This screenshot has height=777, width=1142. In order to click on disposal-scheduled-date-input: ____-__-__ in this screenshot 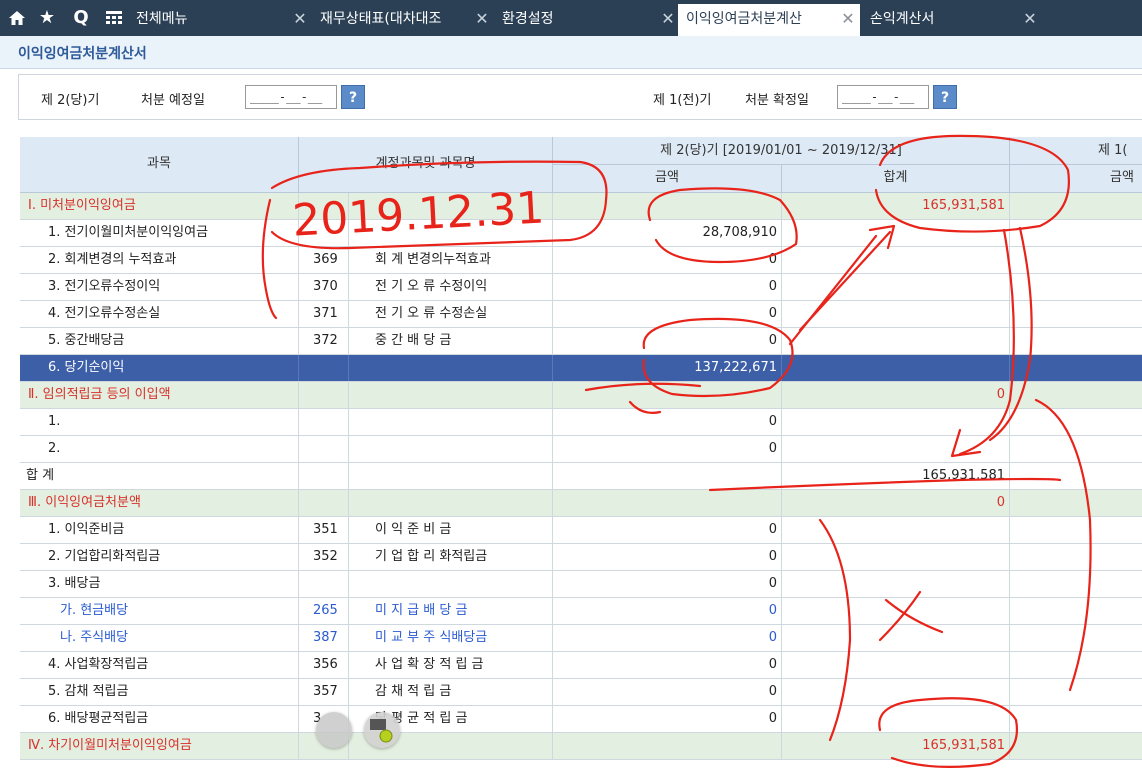, I will do `click(291, 97)`.